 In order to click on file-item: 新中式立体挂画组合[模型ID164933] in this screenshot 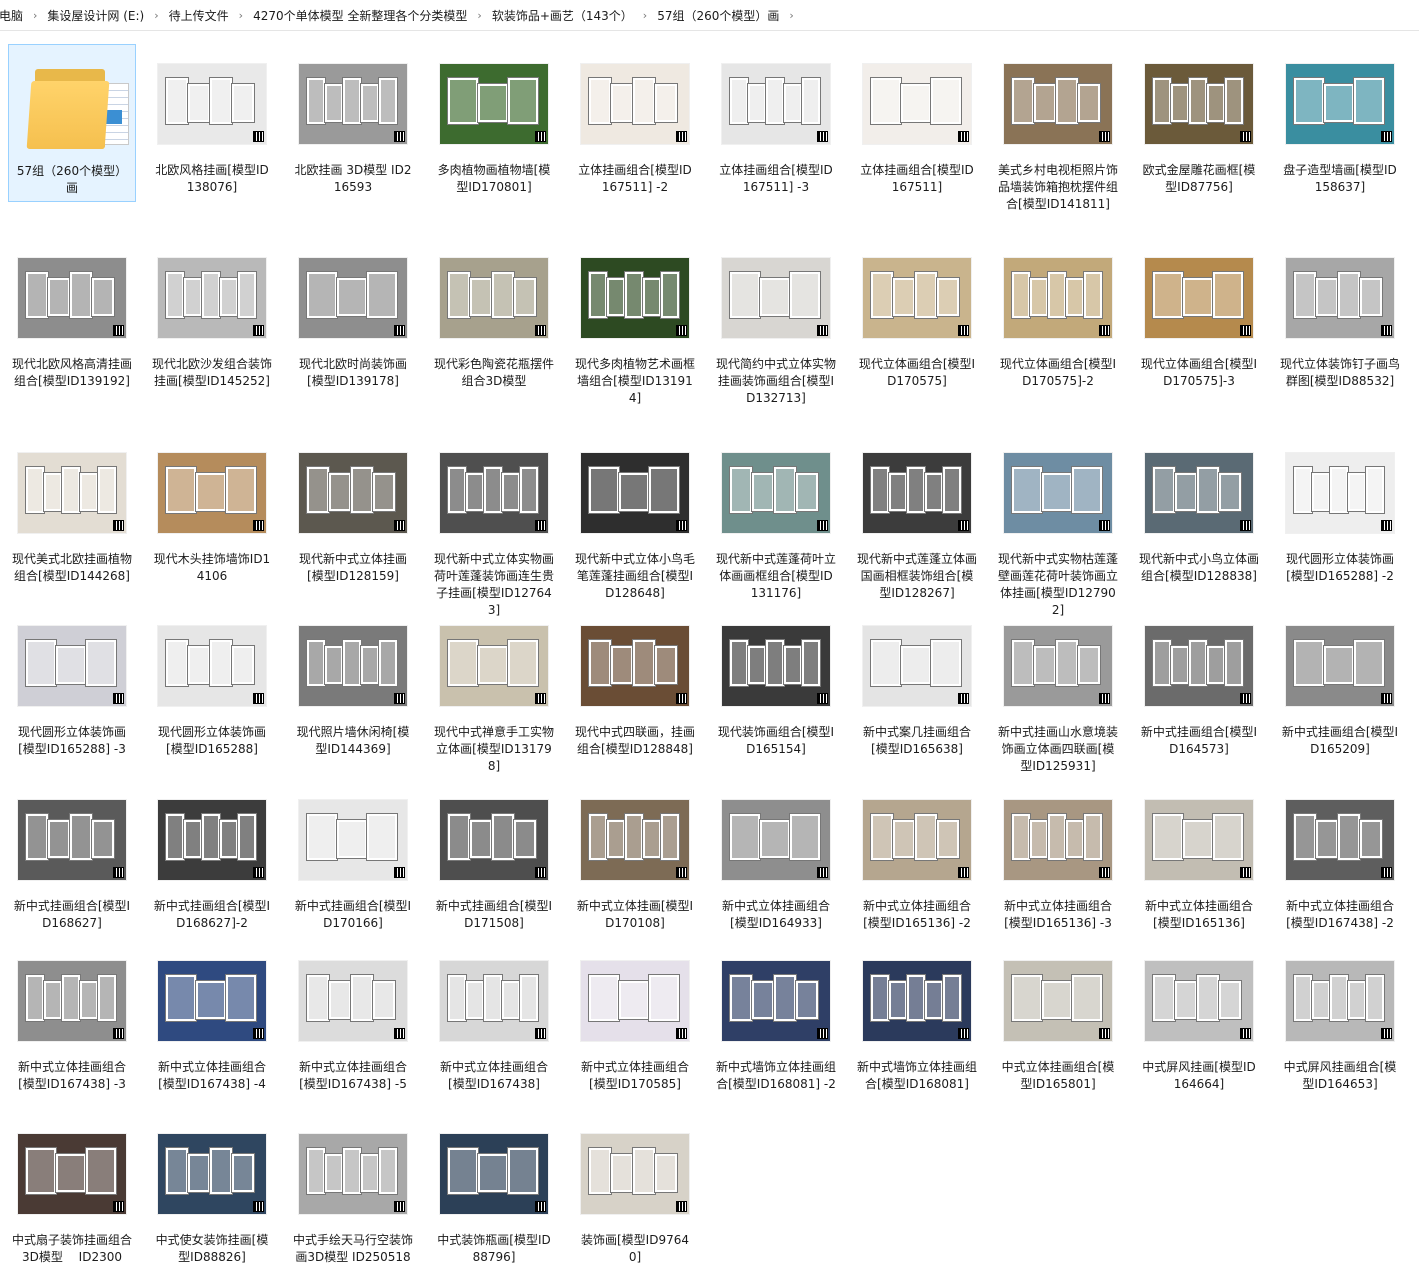, I will do `click(776, 858)`.